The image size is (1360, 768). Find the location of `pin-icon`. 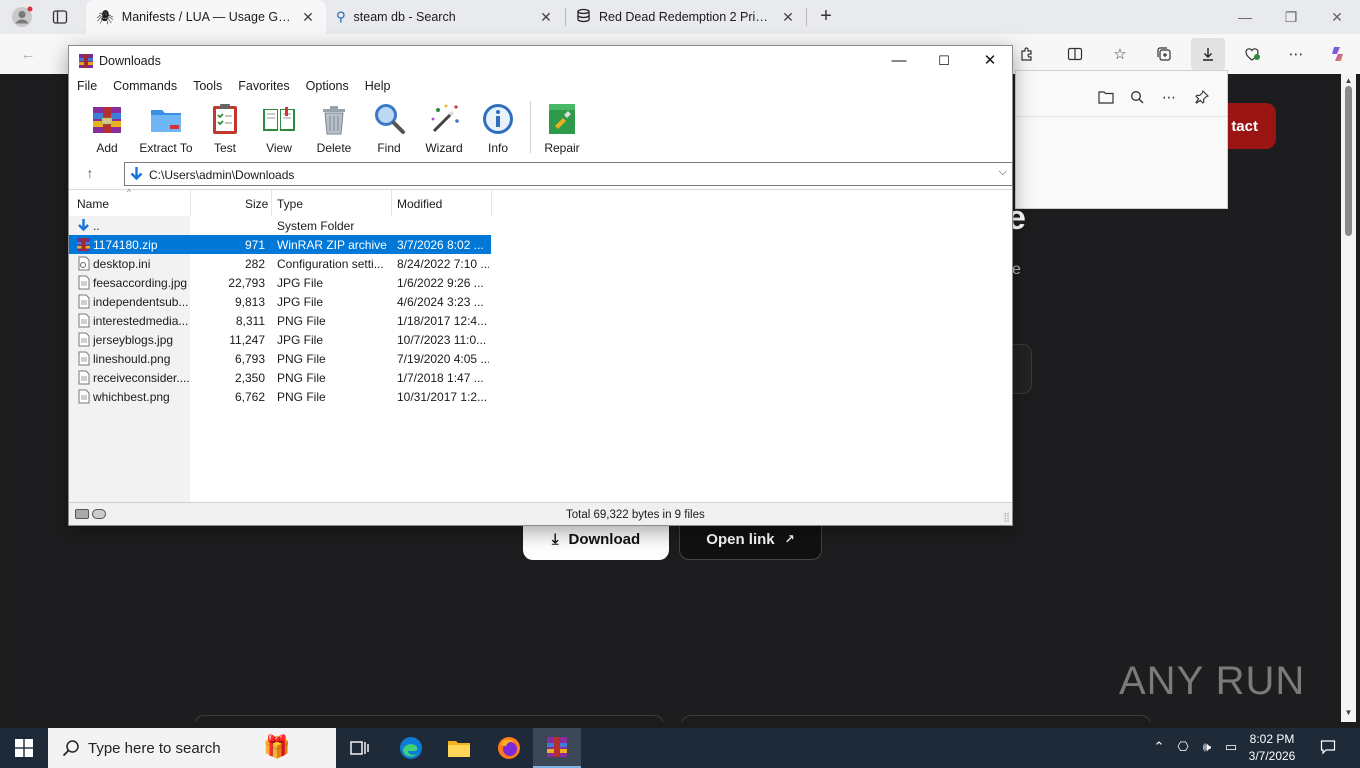

pin-icon is located at coordinates (1202, 97).